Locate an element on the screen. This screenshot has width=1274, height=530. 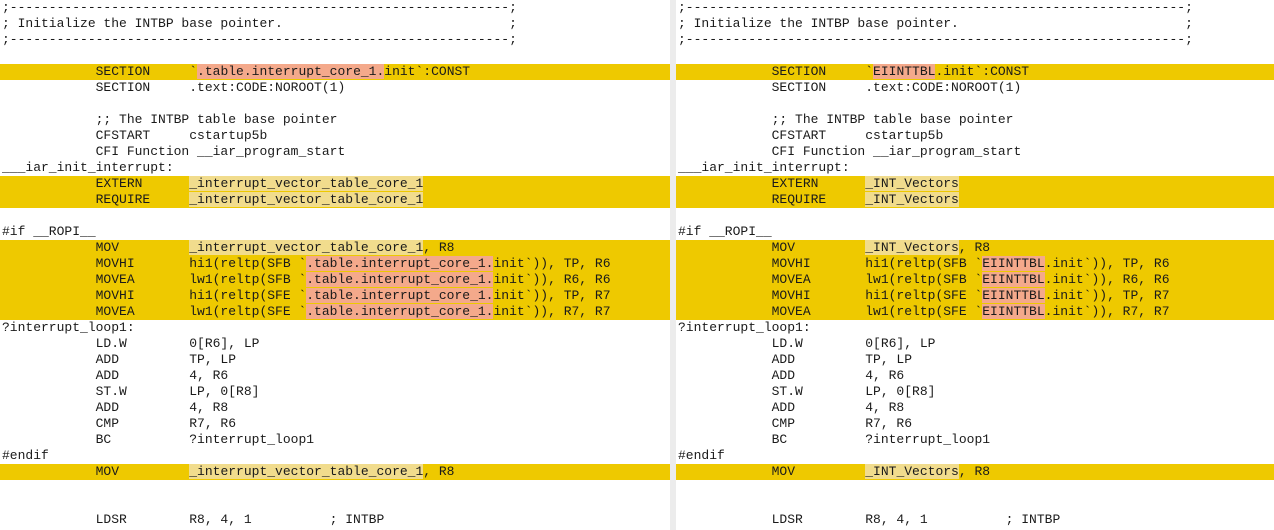
code-text: BC ?interrupt_loop1 is located at coordinates (834, 439).